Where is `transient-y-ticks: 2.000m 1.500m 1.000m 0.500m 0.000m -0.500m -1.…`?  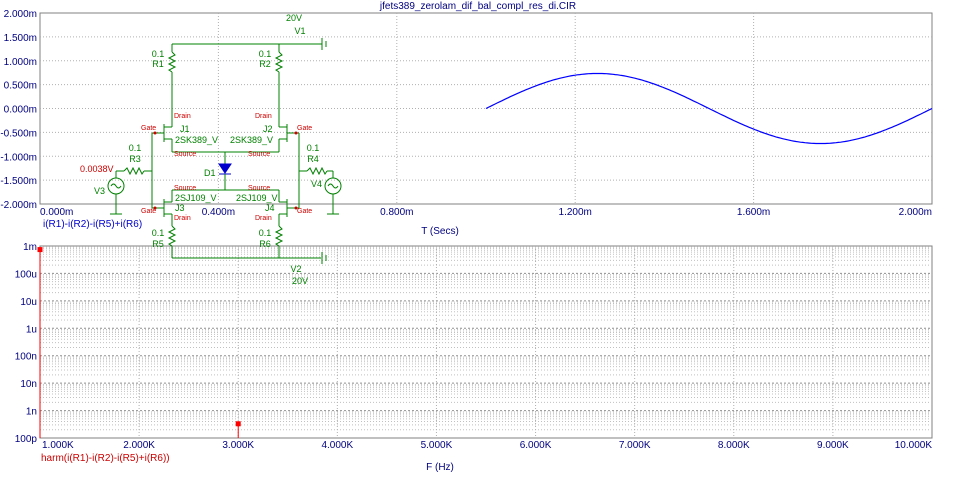
transient-y-ticks: 2.000m 1.500m 1.000m 0.500m 0.000m -0.500m -1.… is located at coordinates (18, 110).